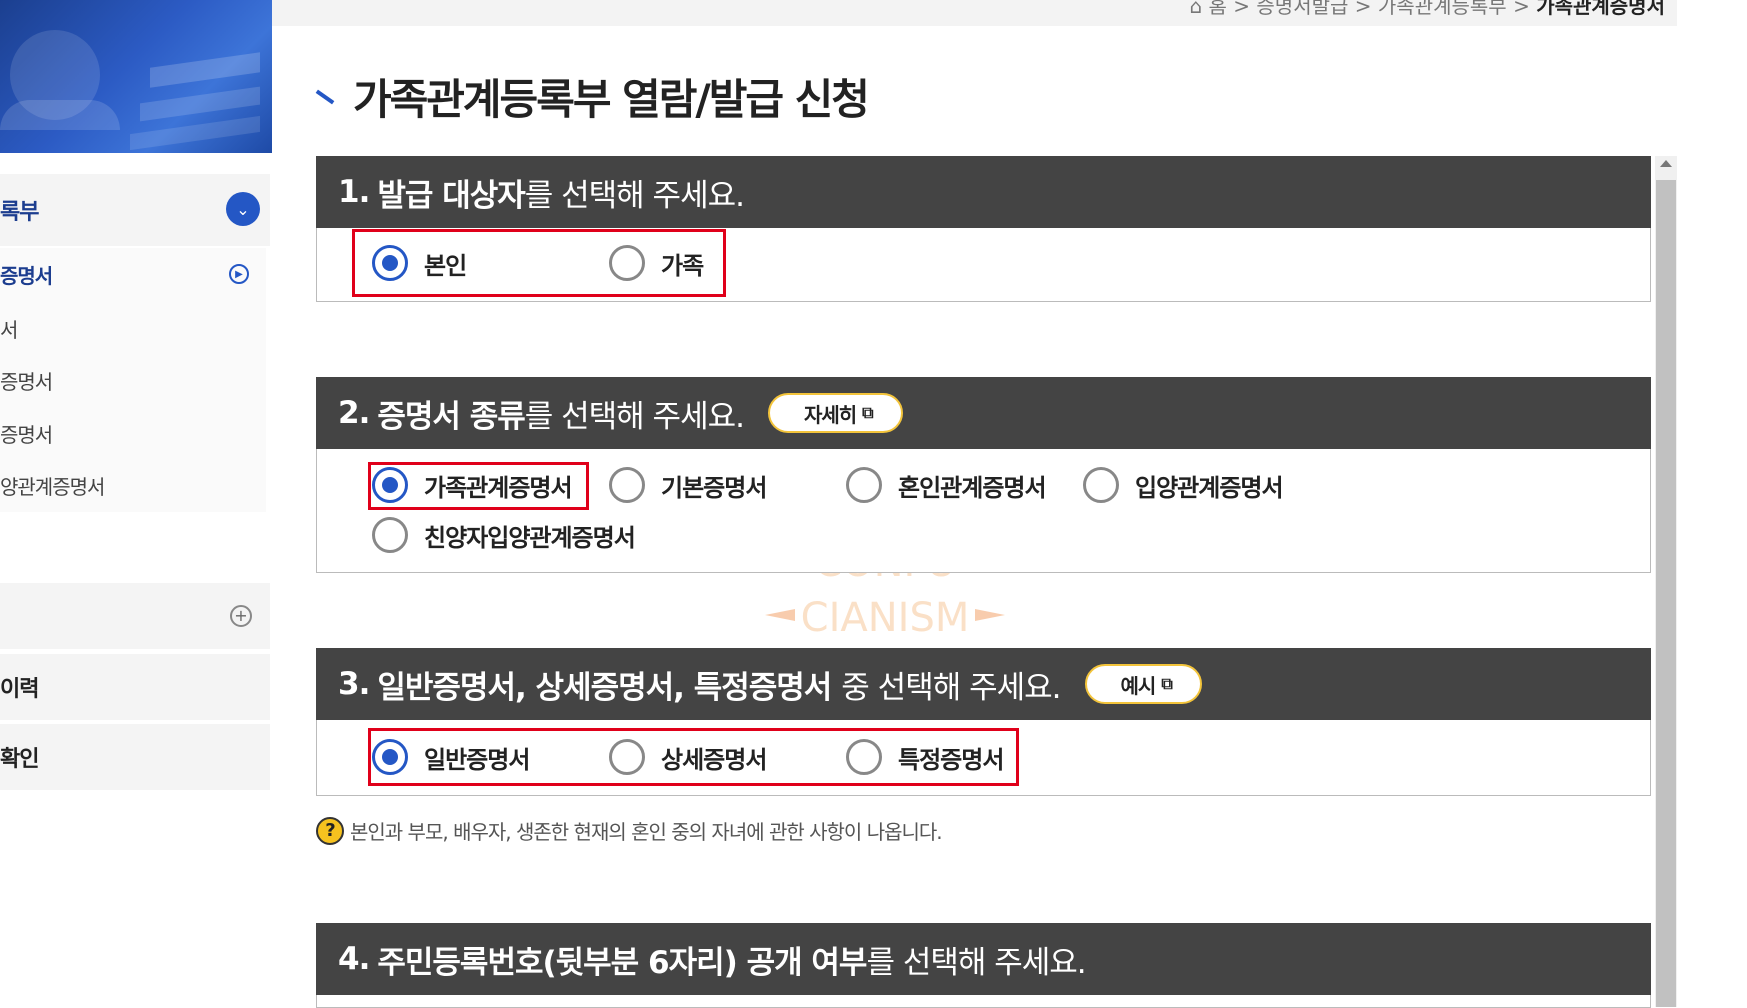 This screenshot has width=1747, height=1008. Describe the element at coordinates (135, 210) in the screenshot. I see `sidebar-menu-family-register: 록부 ⌄` at that location.